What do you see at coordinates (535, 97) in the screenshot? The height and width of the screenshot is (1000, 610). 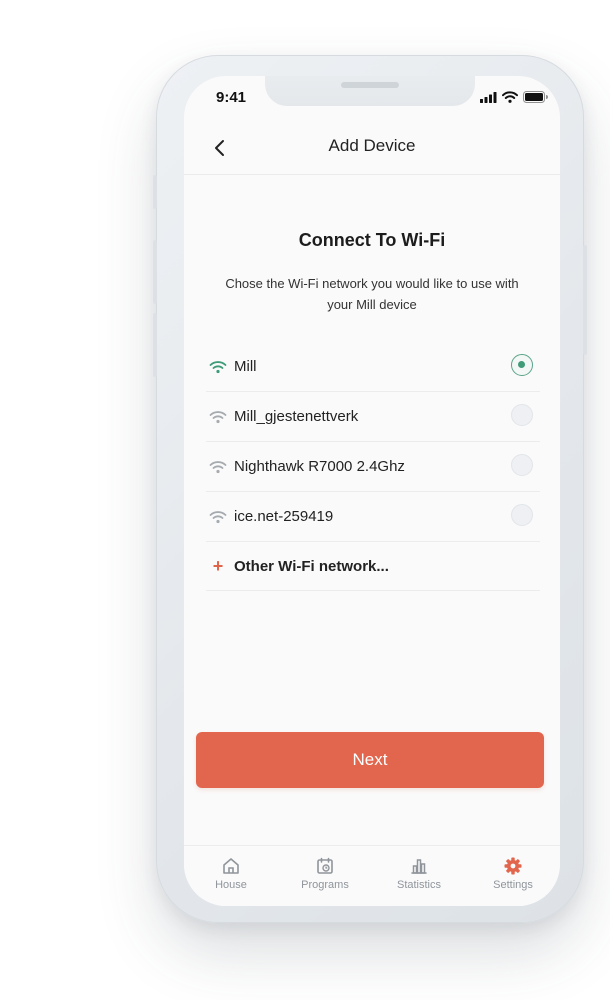 I see `battery-icon` at bounding box center [535, 97].